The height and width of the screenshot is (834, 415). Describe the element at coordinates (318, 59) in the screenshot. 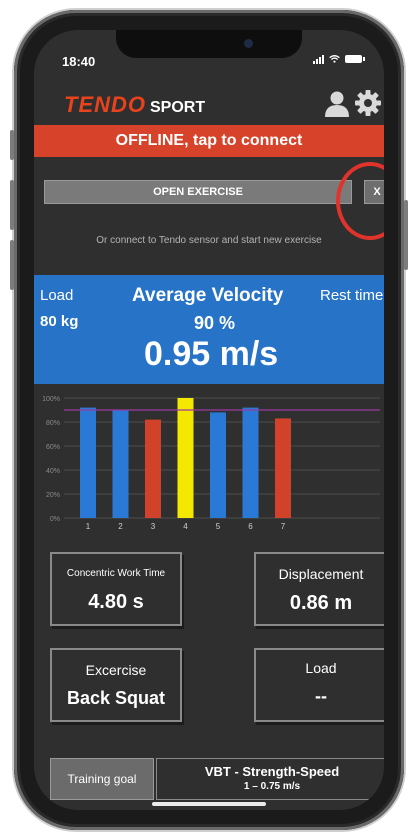

I see `signal-icon` at that location.